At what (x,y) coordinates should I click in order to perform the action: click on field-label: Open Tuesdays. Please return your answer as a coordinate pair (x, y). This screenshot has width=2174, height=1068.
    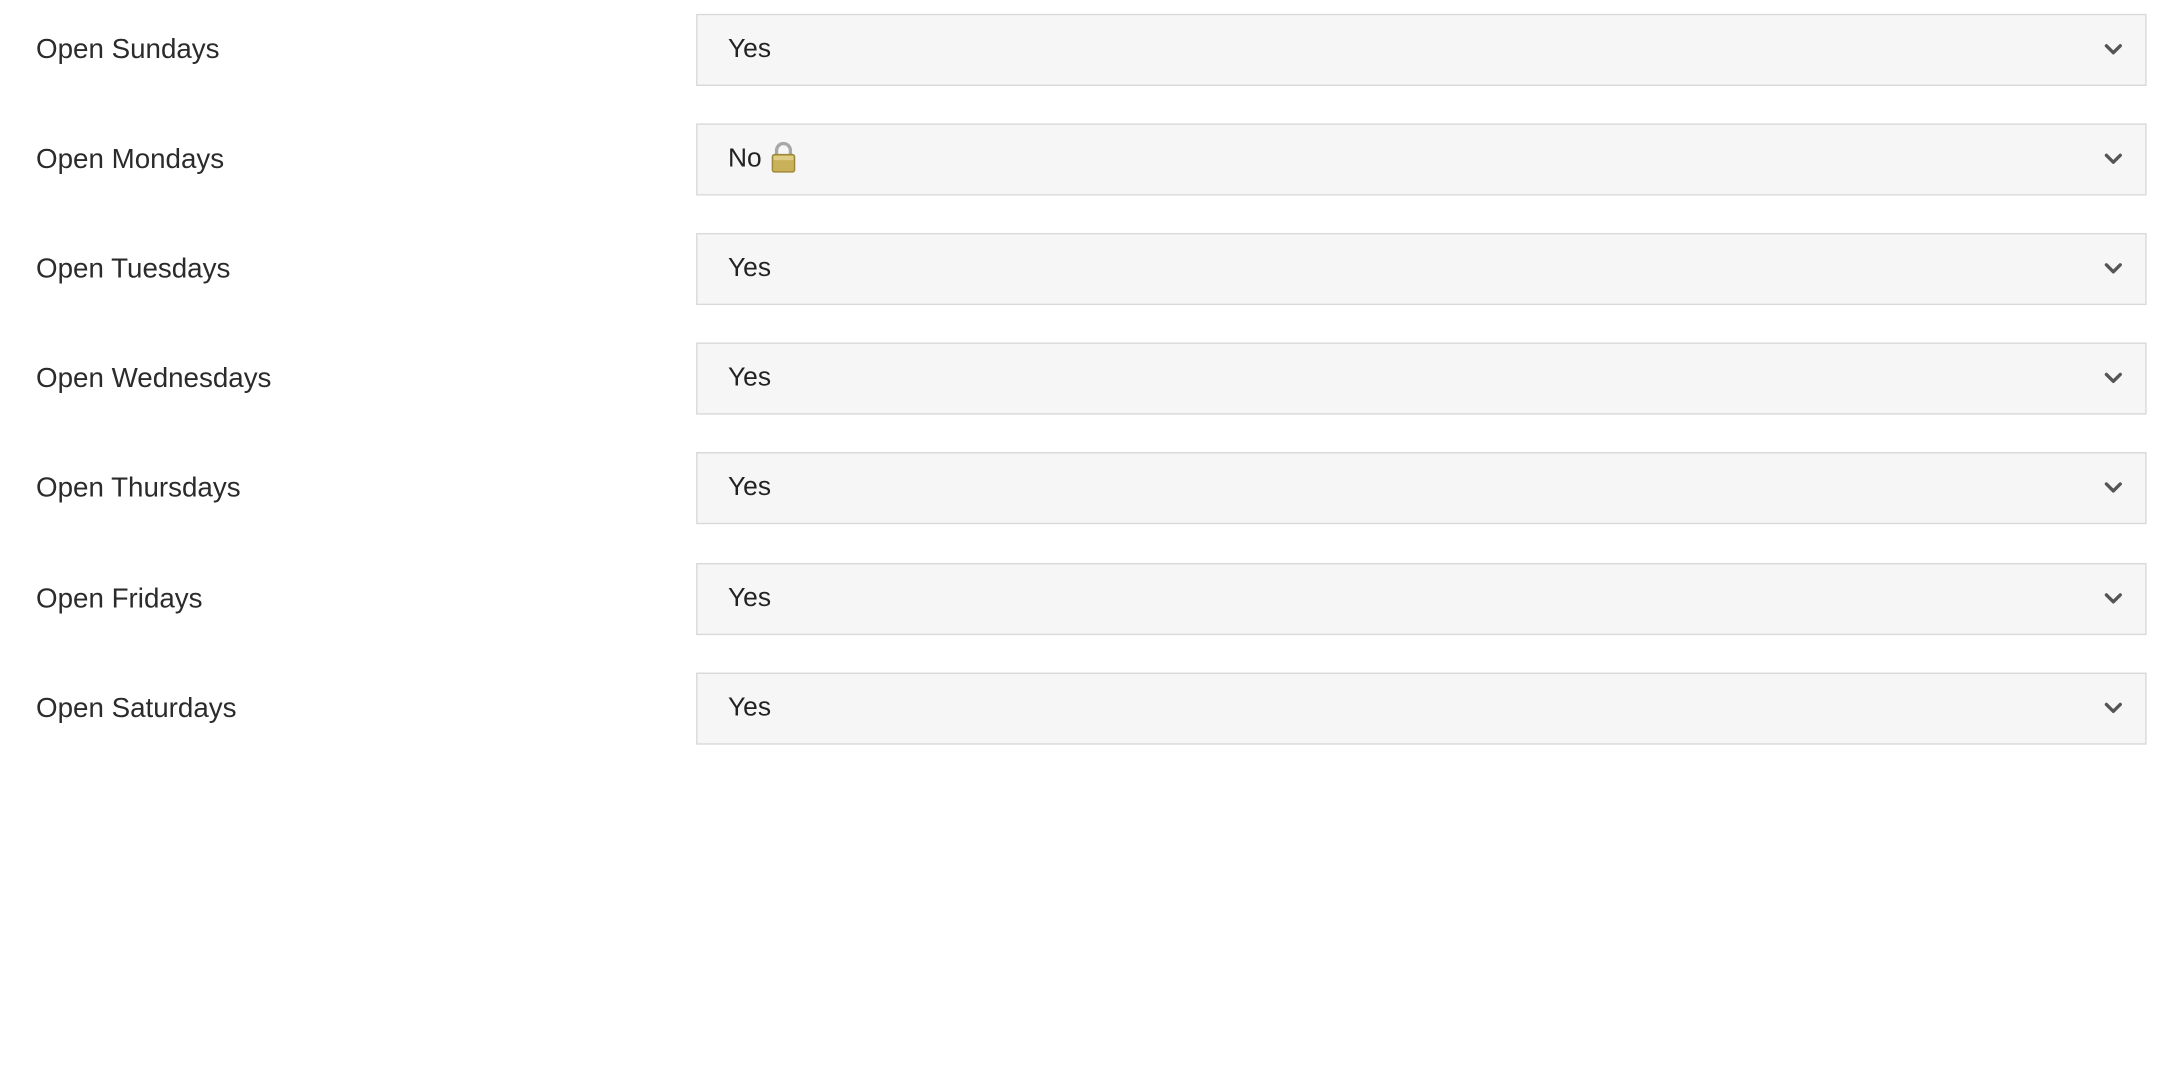
    Looking at the image, I should click on (133, 269).